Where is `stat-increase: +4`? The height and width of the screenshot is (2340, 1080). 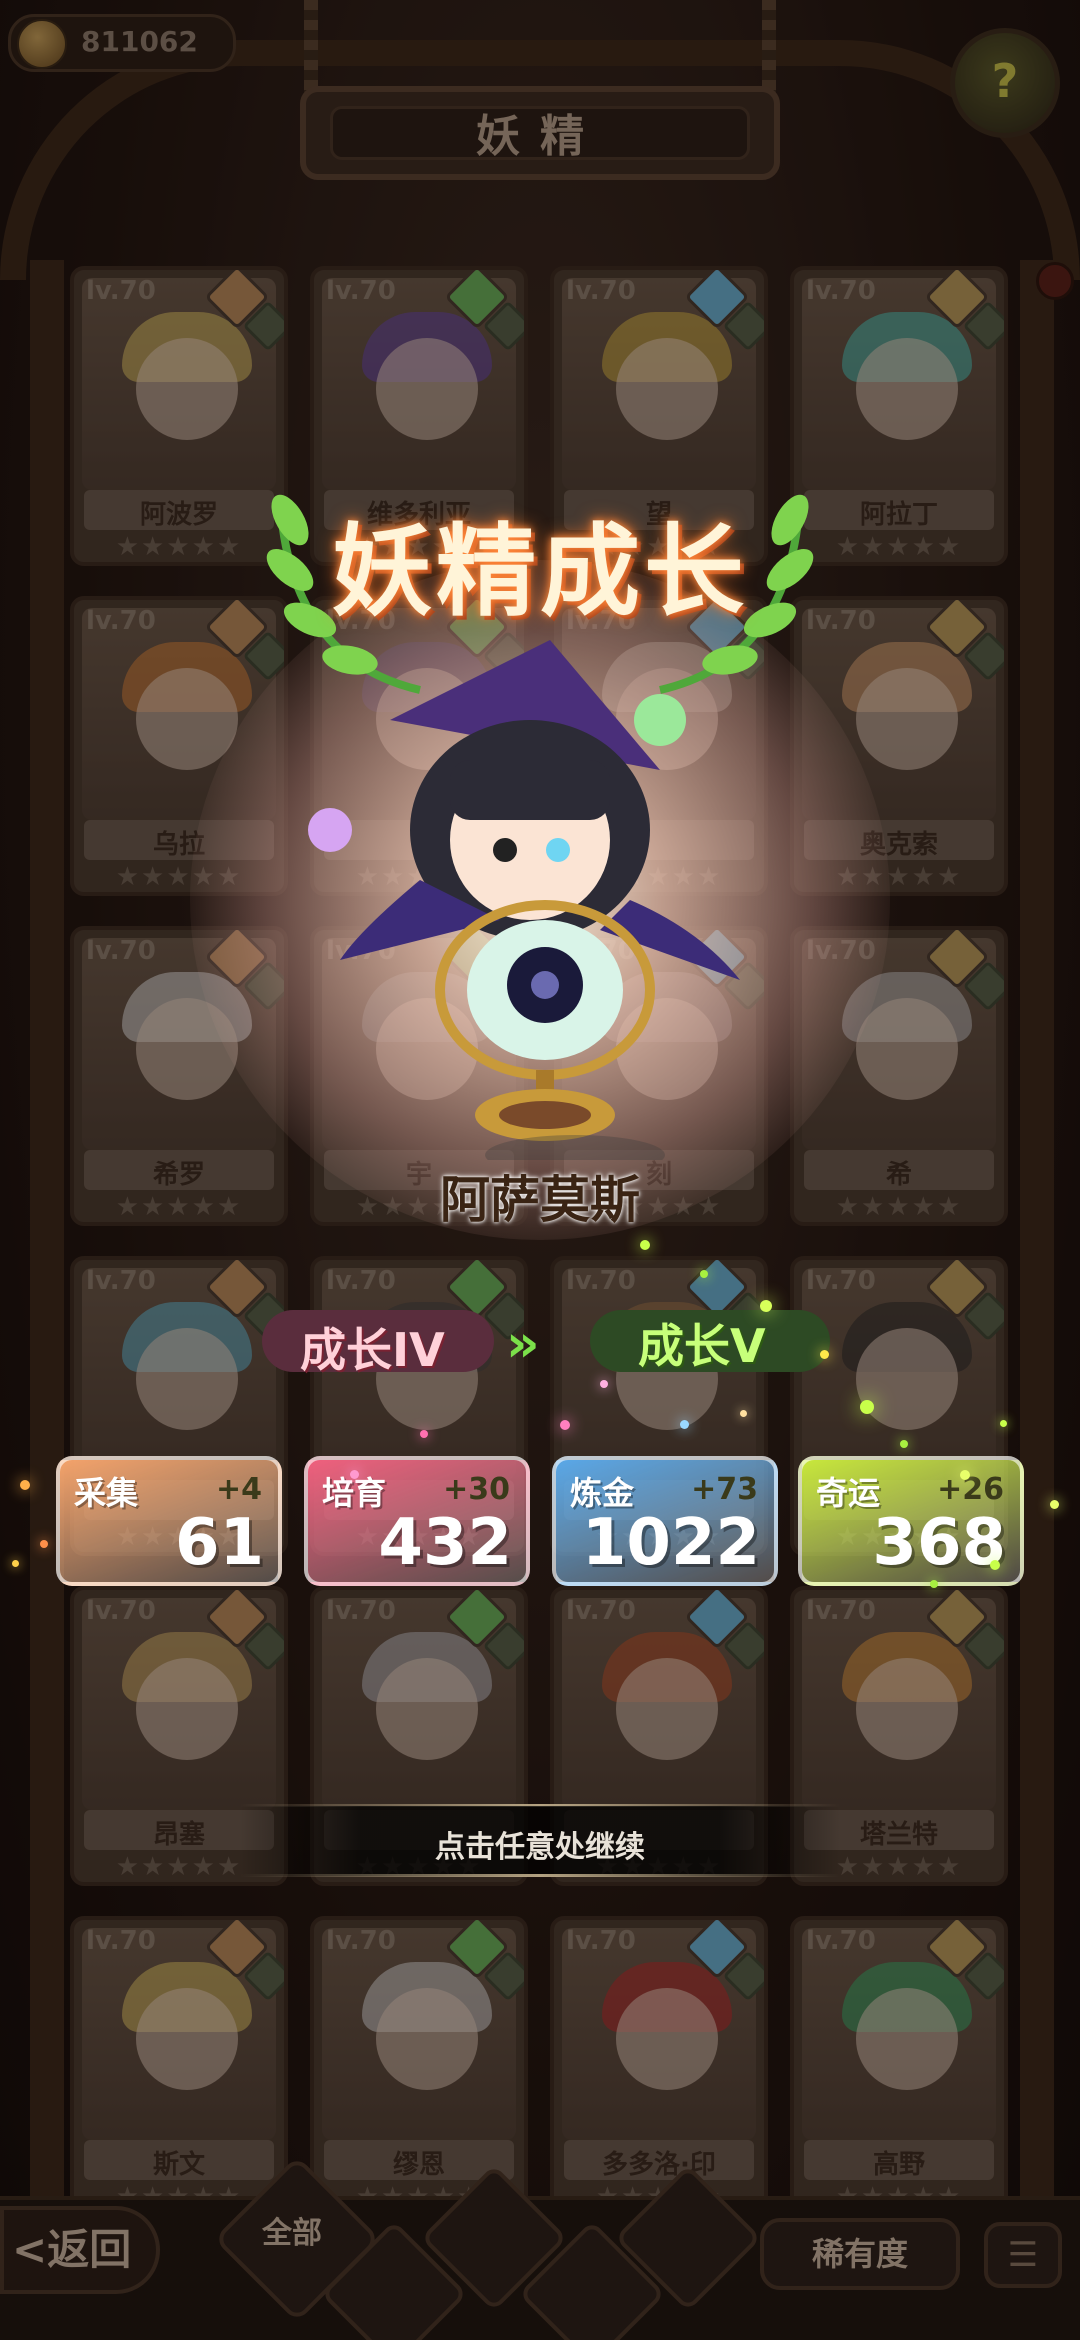
stat-increase: +4 is located at coordinates (238, 1489).